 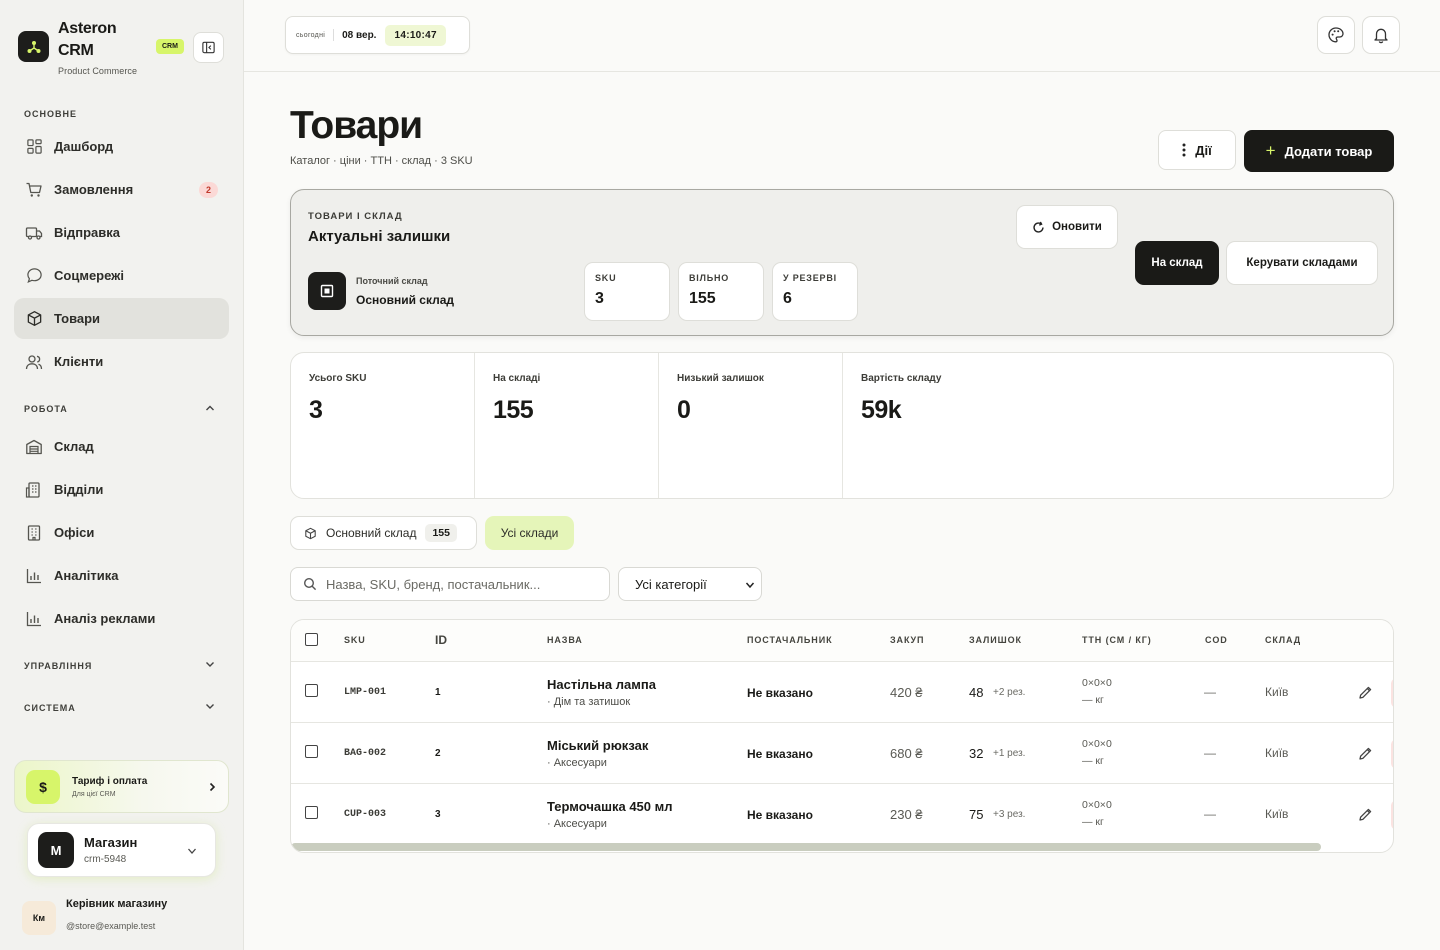 I want to click on section-system-label: СИСТЕМА, so click(x=50, y=708).